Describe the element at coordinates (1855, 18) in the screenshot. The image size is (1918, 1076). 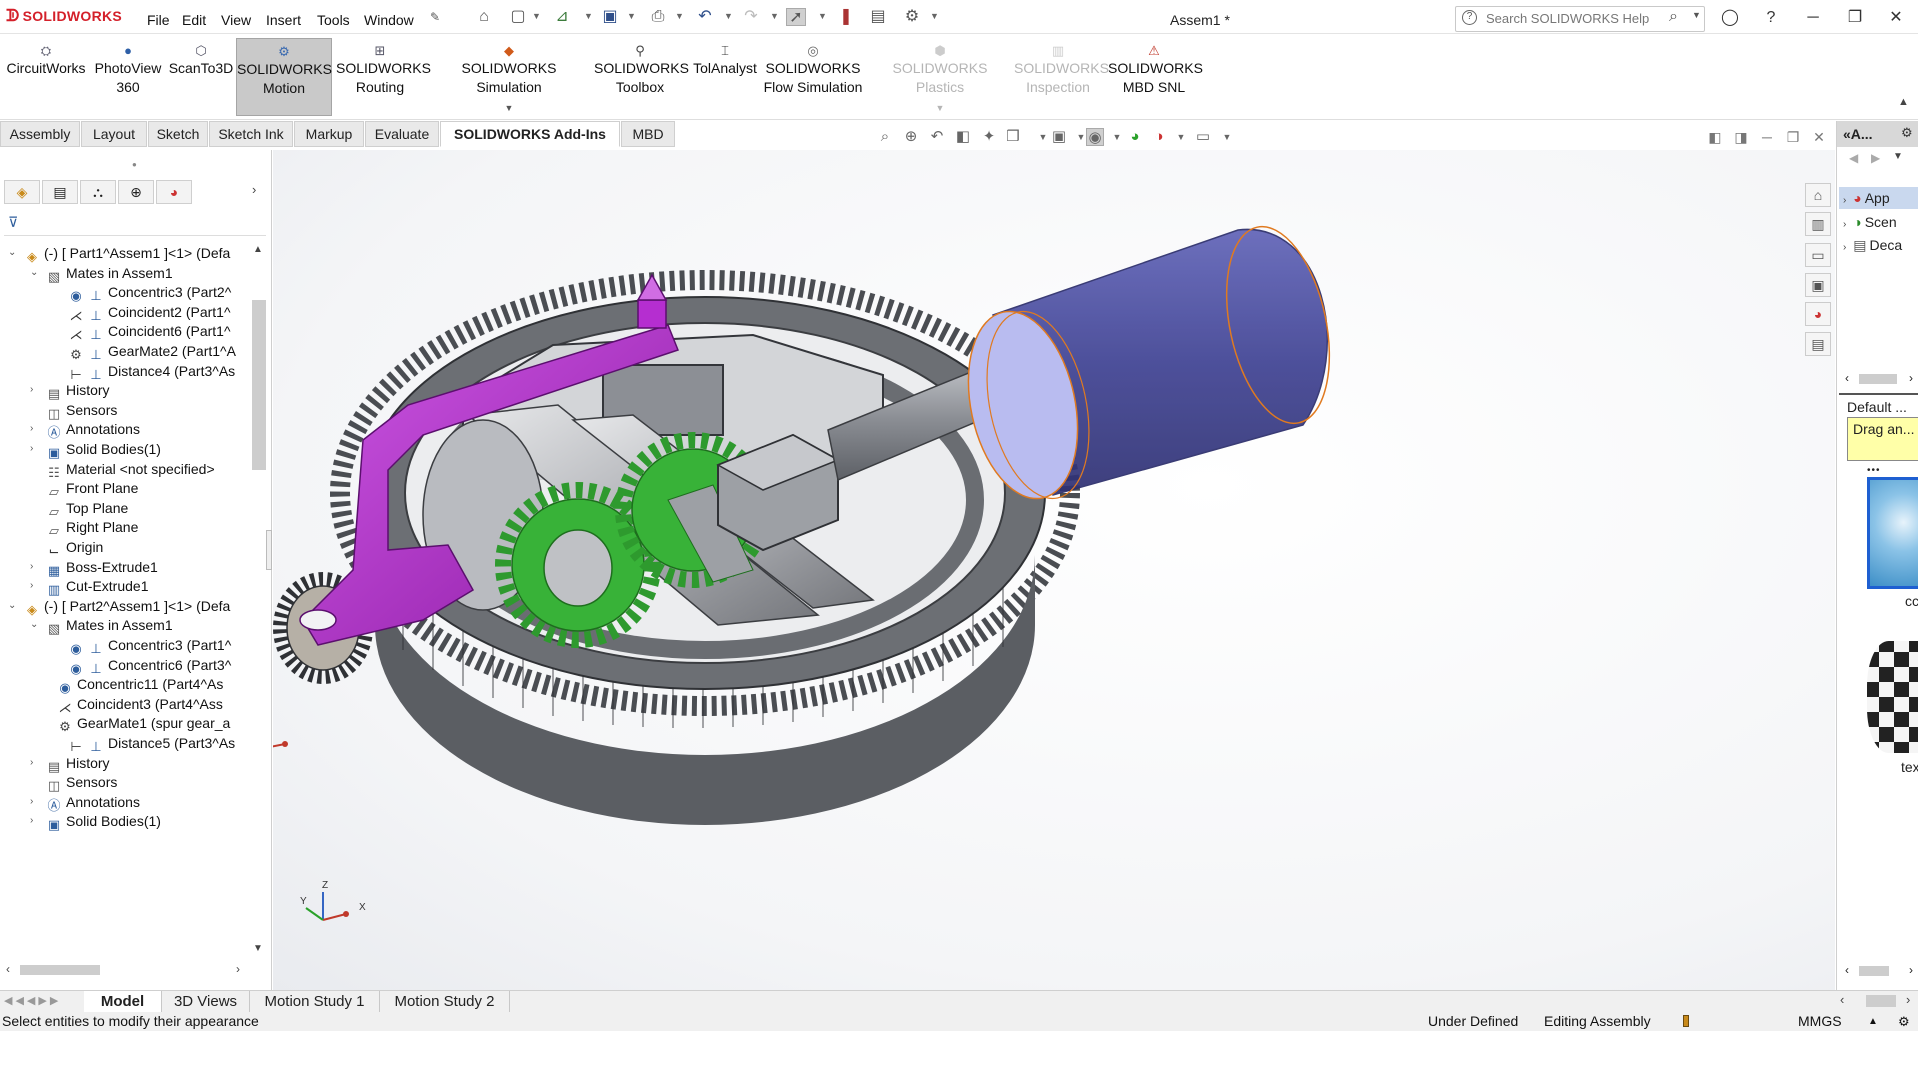
I see `restore-icon: ❐` at that location.